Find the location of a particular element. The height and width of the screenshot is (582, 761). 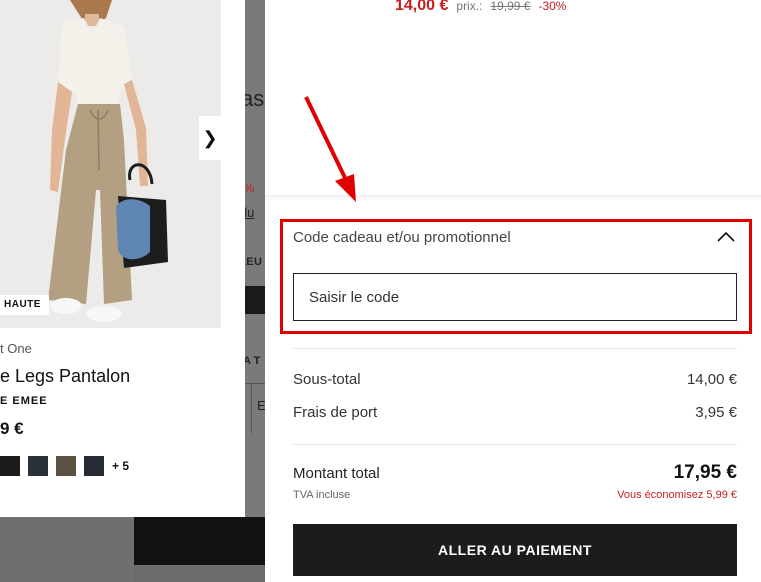

shipping-value: 3,95 € is located at coordinates (716, 412).